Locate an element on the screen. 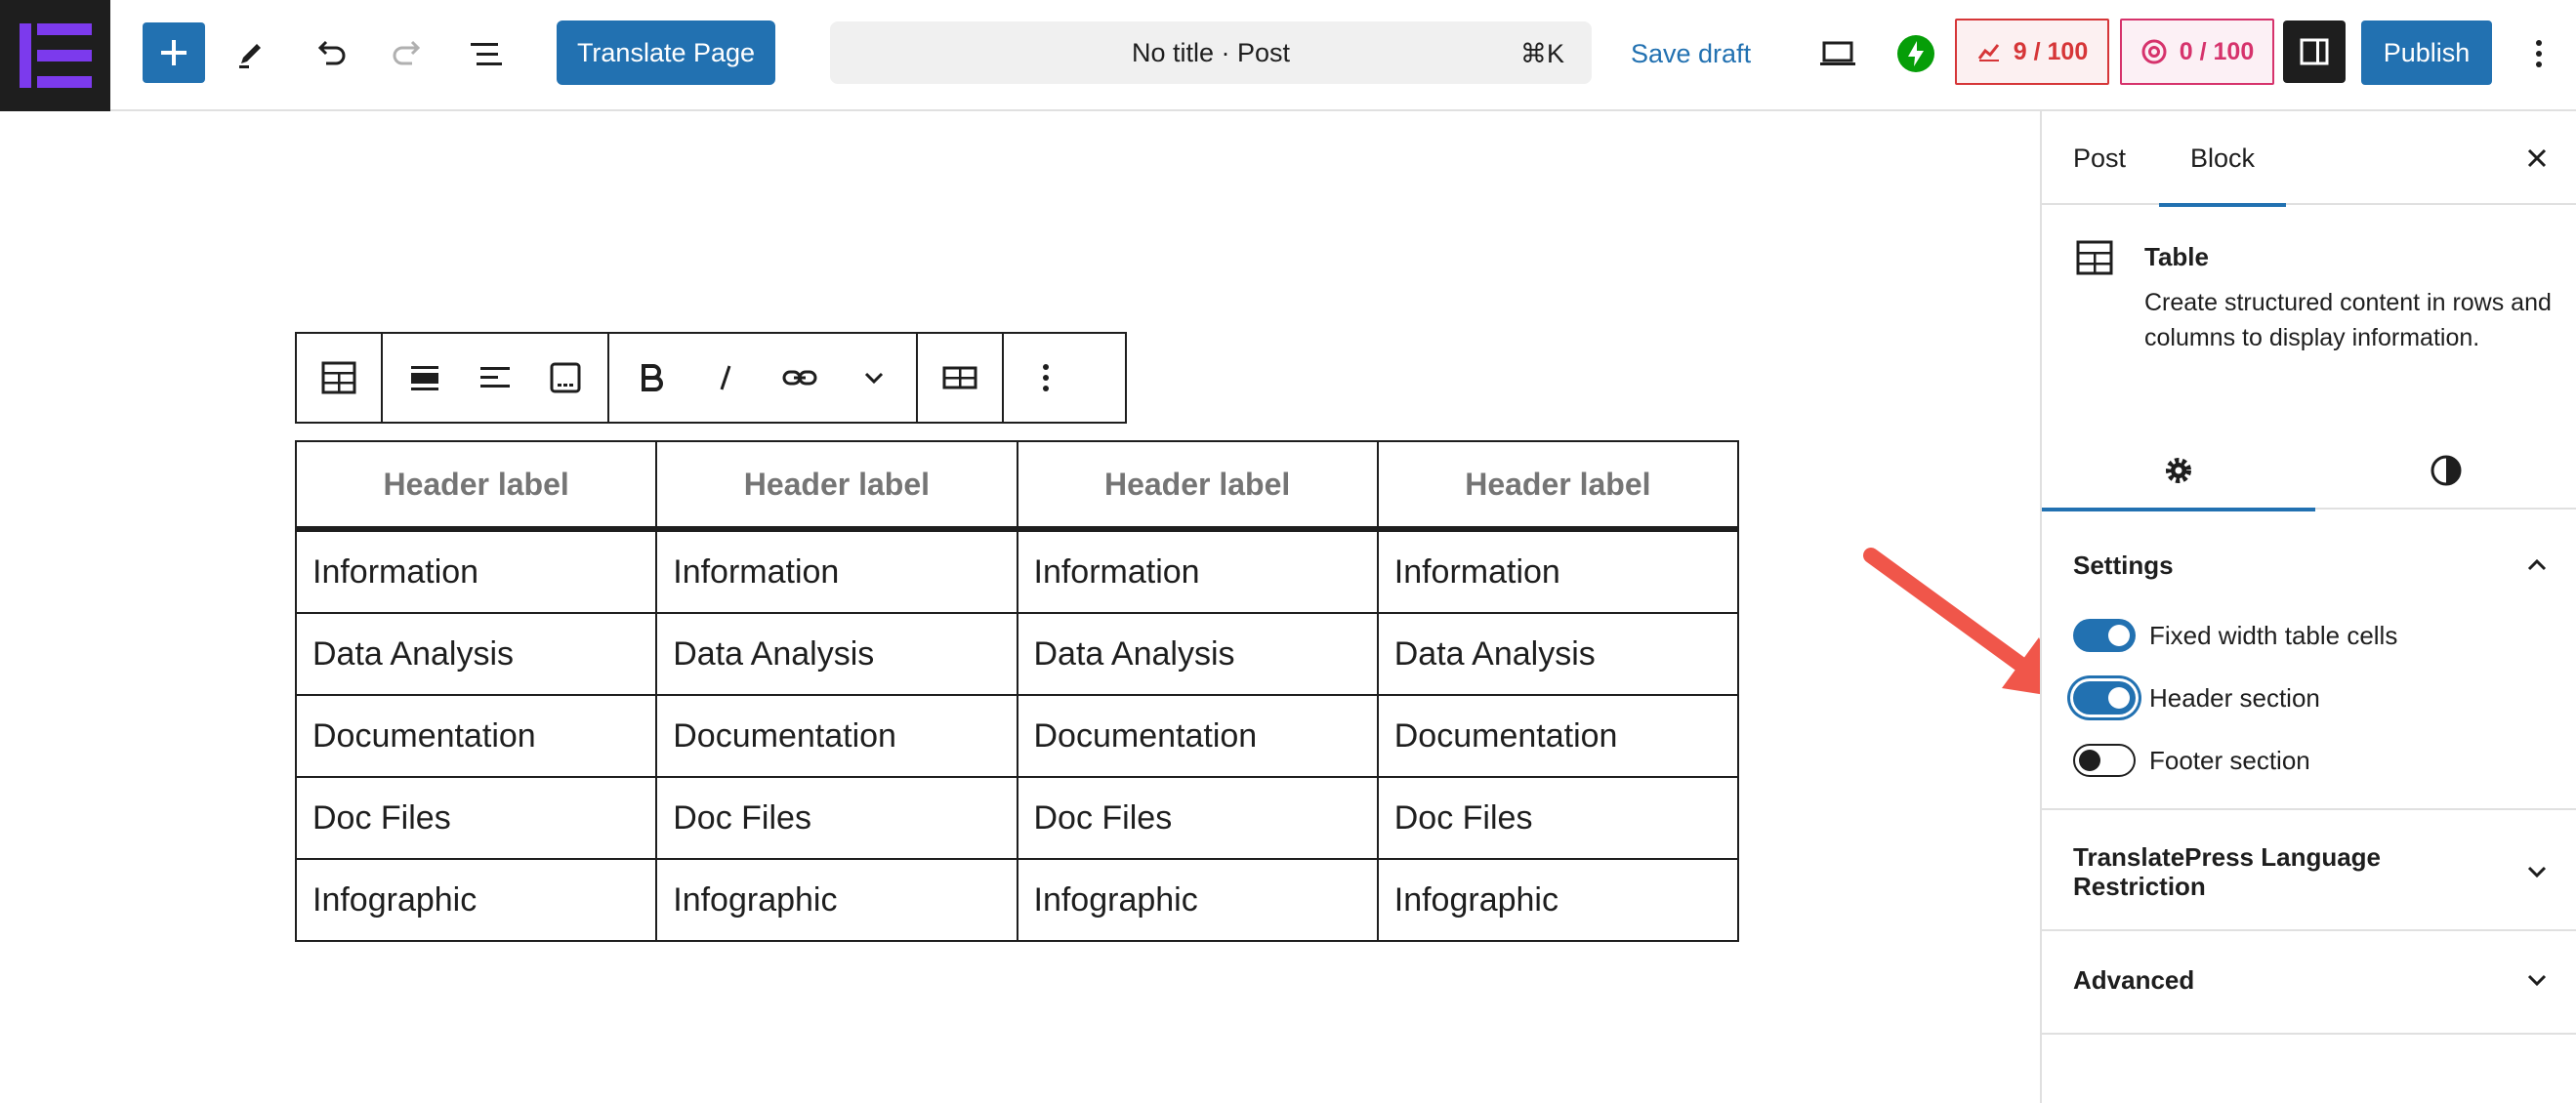 Image resolution: width=2576 pixels, height=1103 pixels. align-text-button is located at coordinates (495, 377).